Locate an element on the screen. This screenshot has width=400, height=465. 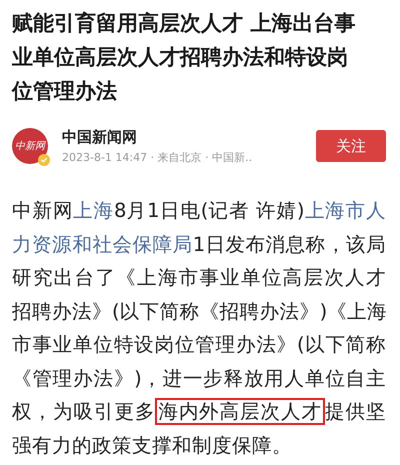
post-meta: 2023-8-1 14:47 · 来自北京 · 中国新.. is located at coordinates (158, 157).